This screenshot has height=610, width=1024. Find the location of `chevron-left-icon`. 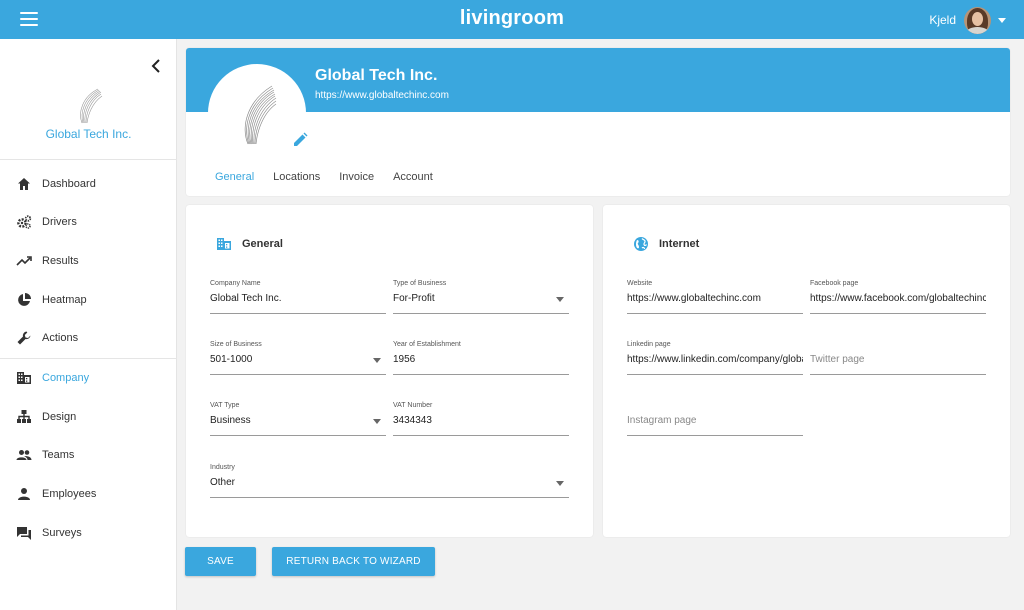

chevron-left-icon is located at coordinates (156, 66).